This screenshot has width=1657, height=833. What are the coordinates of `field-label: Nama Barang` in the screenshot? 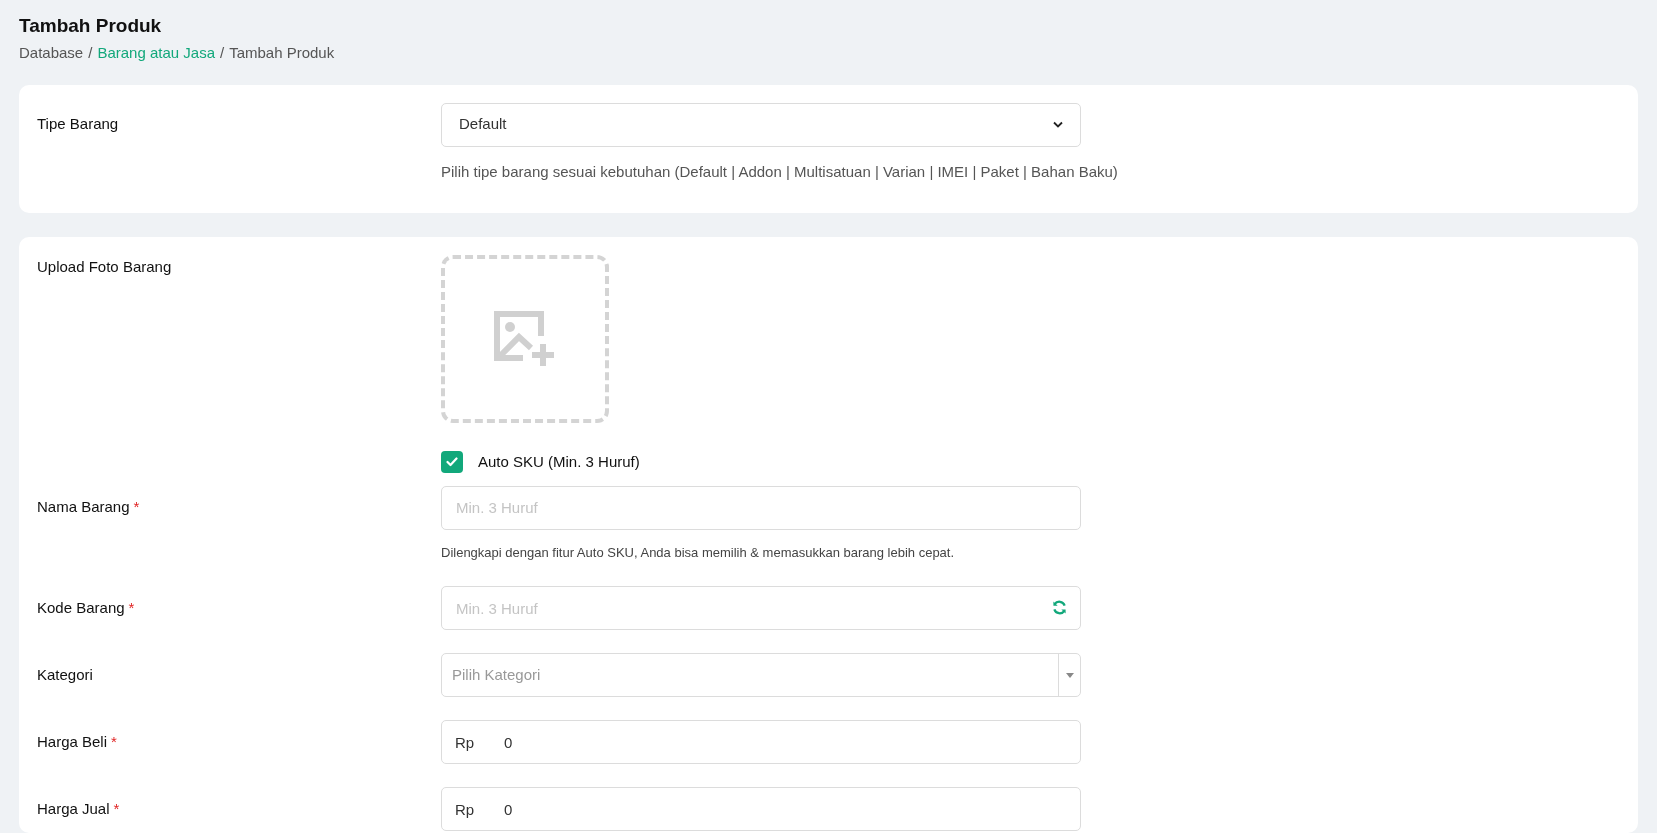 It's located at (83, 507).